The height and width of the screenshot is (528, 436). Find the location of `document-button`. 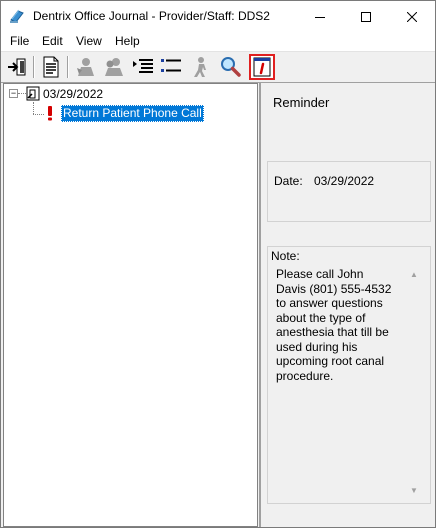

document-button is located at coordinates (51, 67).